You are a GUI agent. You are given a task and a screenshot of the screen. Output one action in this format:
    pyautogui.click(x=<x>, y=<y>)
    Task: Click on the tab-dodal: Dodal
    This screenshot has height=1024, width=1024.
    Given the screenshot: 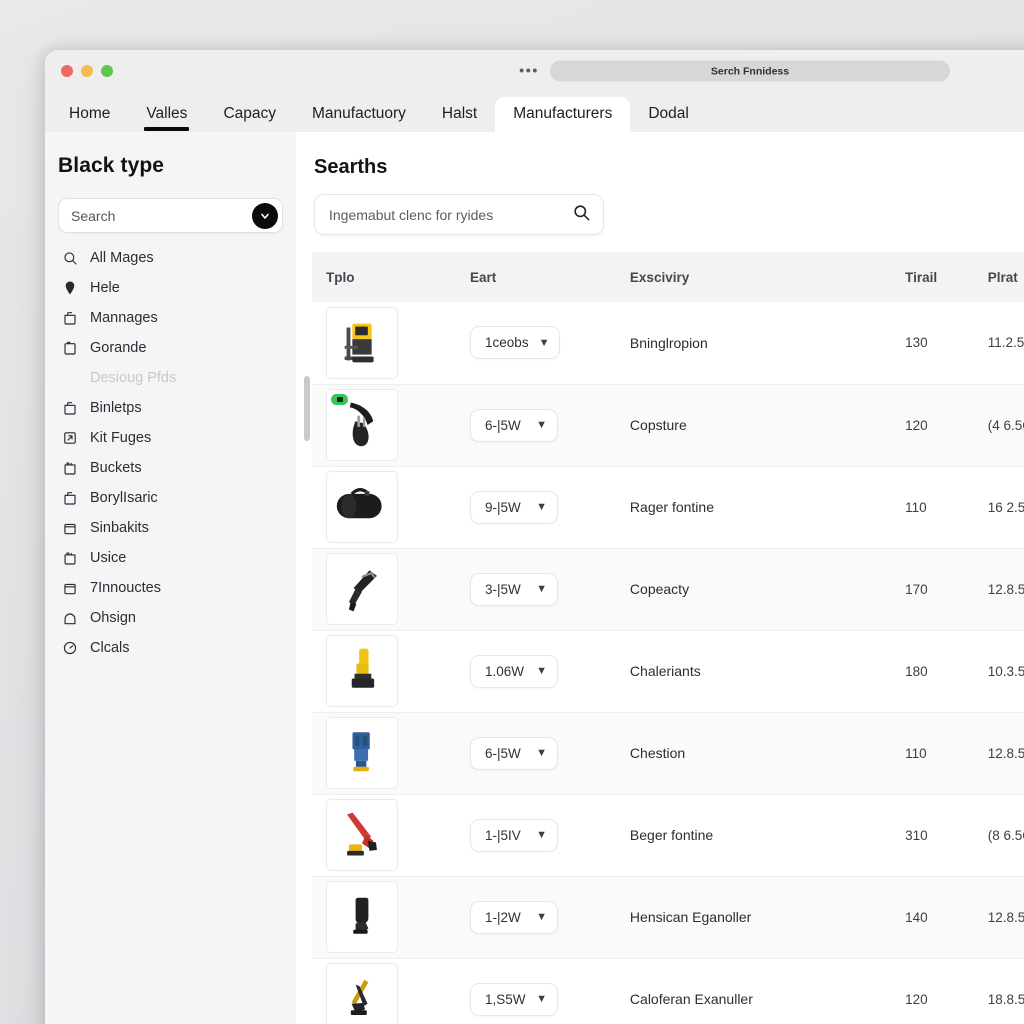 What is the action you would take?
    pyautogui.click(x=668, y=119)
    